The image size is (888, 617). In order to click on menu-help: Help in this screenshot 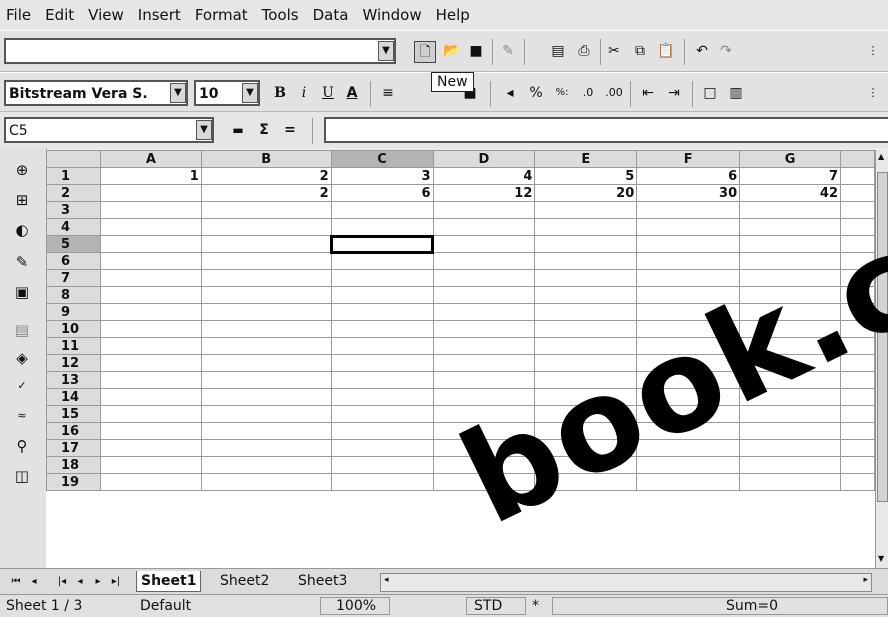, I will do `click(453, 15)`.